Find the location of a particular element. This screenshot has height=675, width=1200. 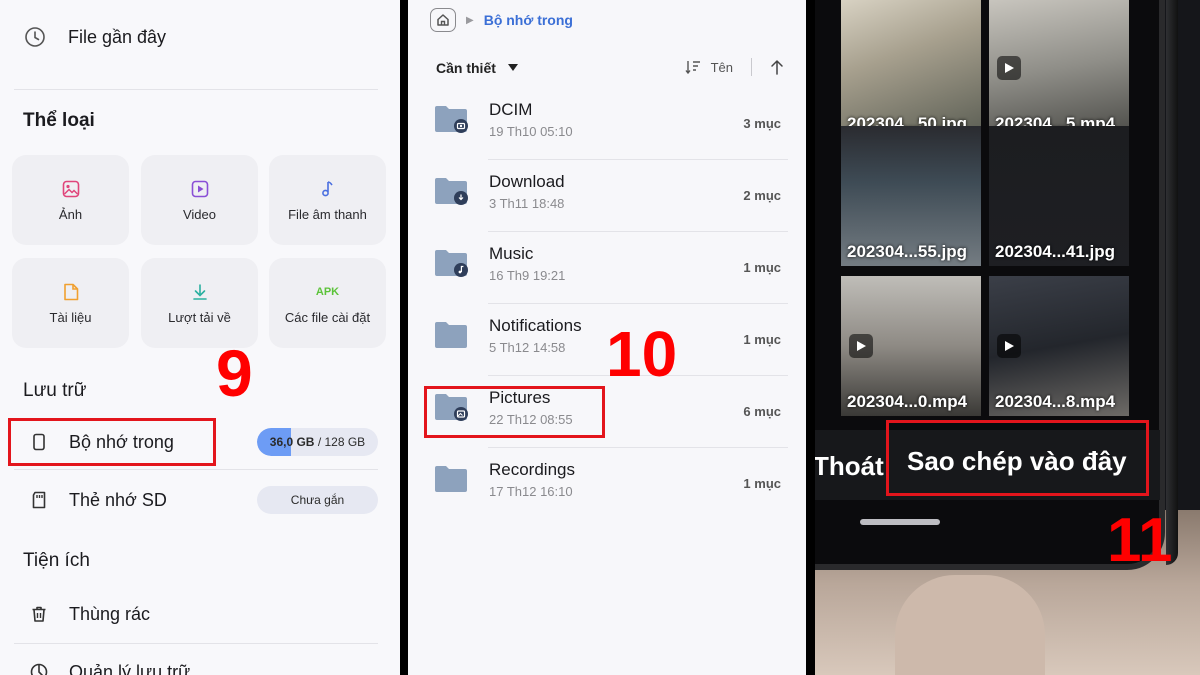

filter-dropdown: Cần thiết is located at coordinates (477, 68).